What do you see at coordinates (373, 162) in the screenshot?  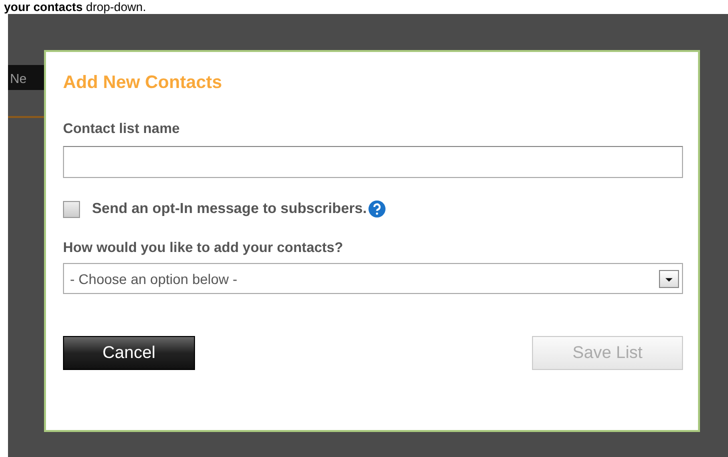 I see `list-name-field` at bounding box center [373, 162].